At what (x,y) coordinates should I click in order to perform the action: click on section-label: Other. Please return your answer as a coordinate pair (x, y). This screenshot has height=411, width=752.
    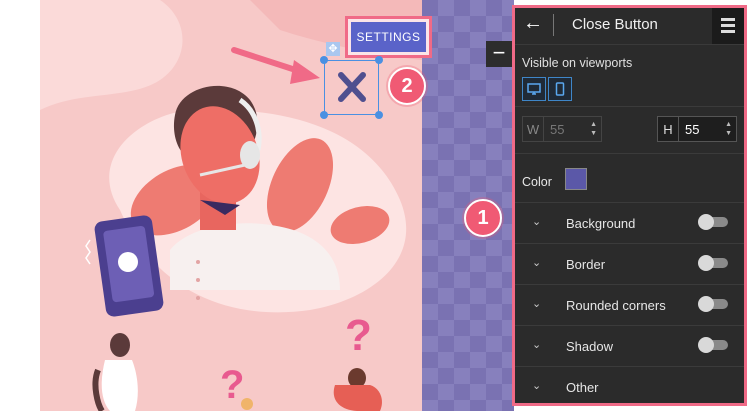
    Looking at the image, I should click on (582, 387).